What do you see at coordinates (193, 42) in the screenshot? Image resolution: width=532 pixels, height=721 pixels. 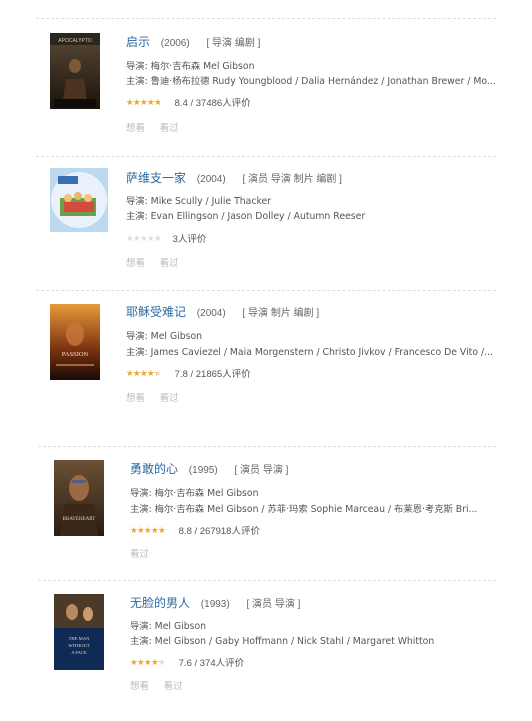 I see `title-row: 启示 (2006) [ 导演 编剧 ]` at bounding box center [193, 42].